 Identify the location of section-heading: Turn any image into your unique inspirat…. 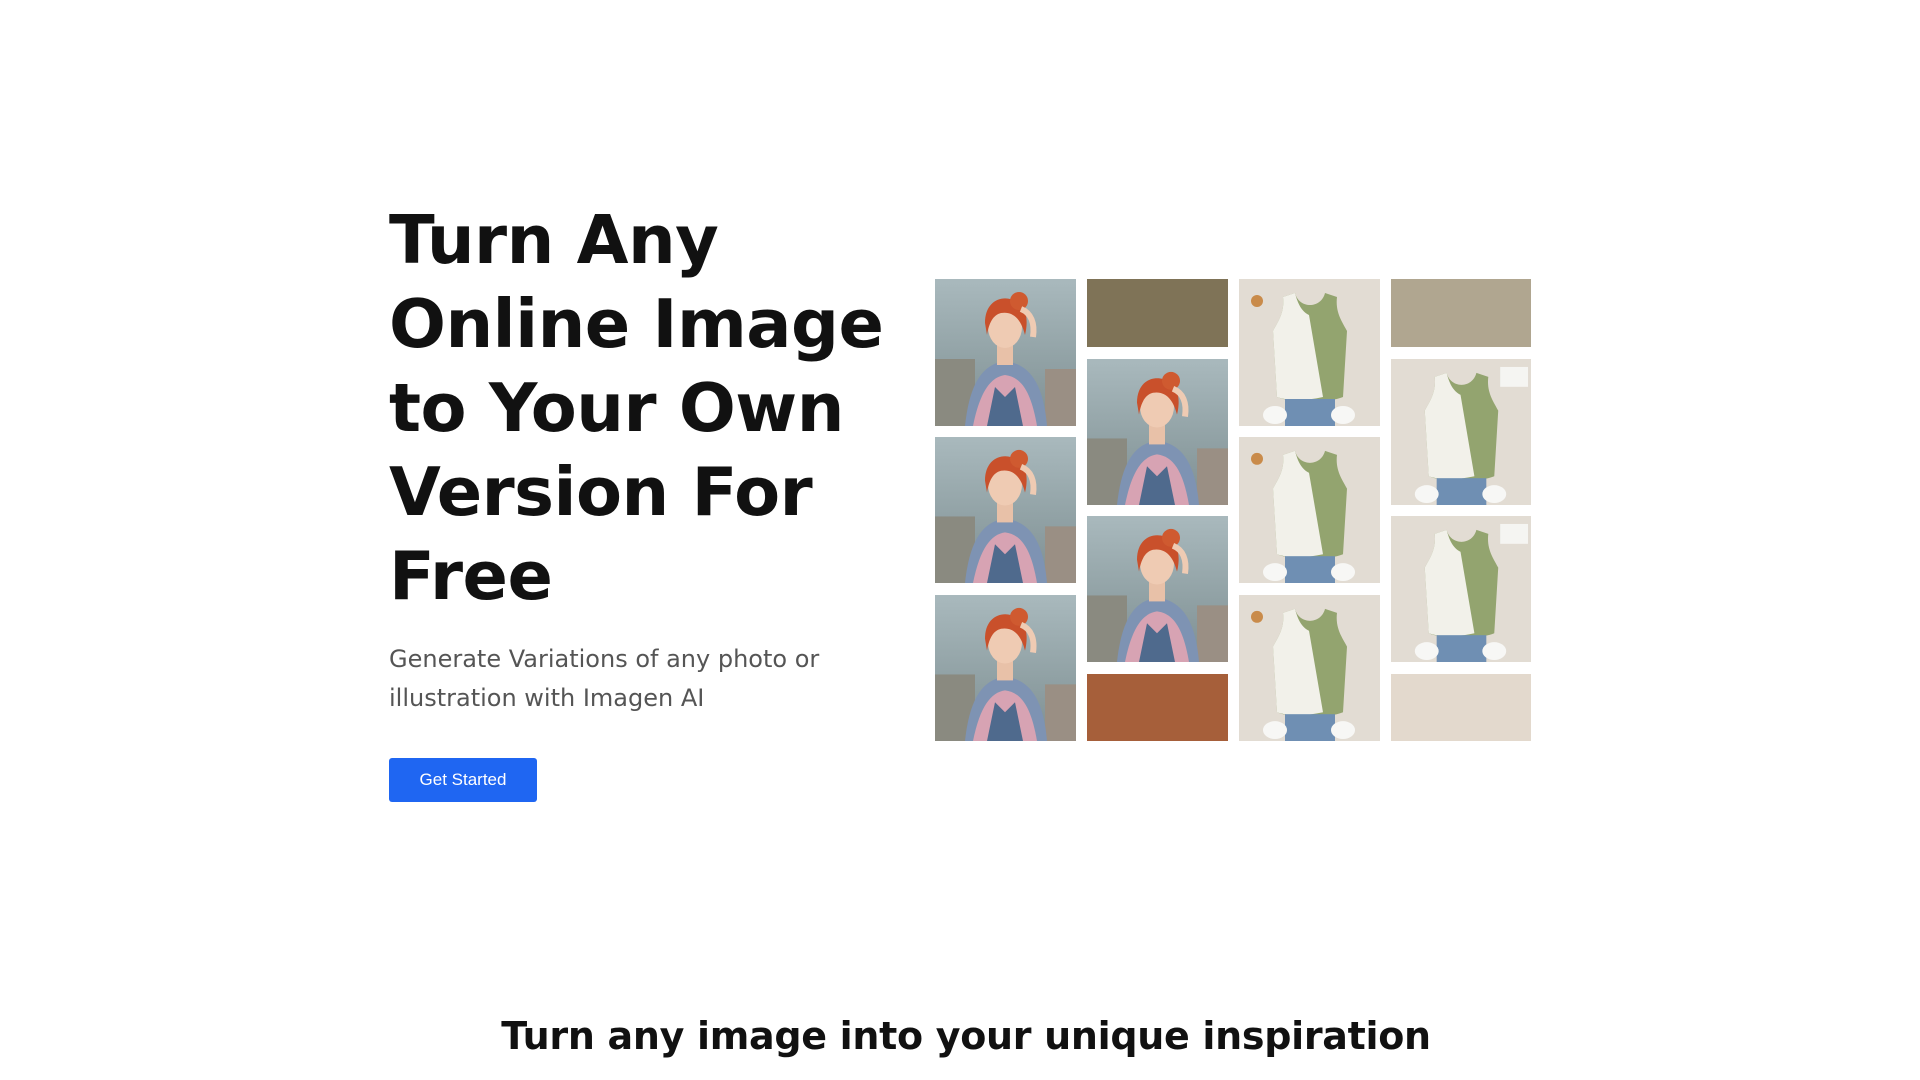
(966, 1036).